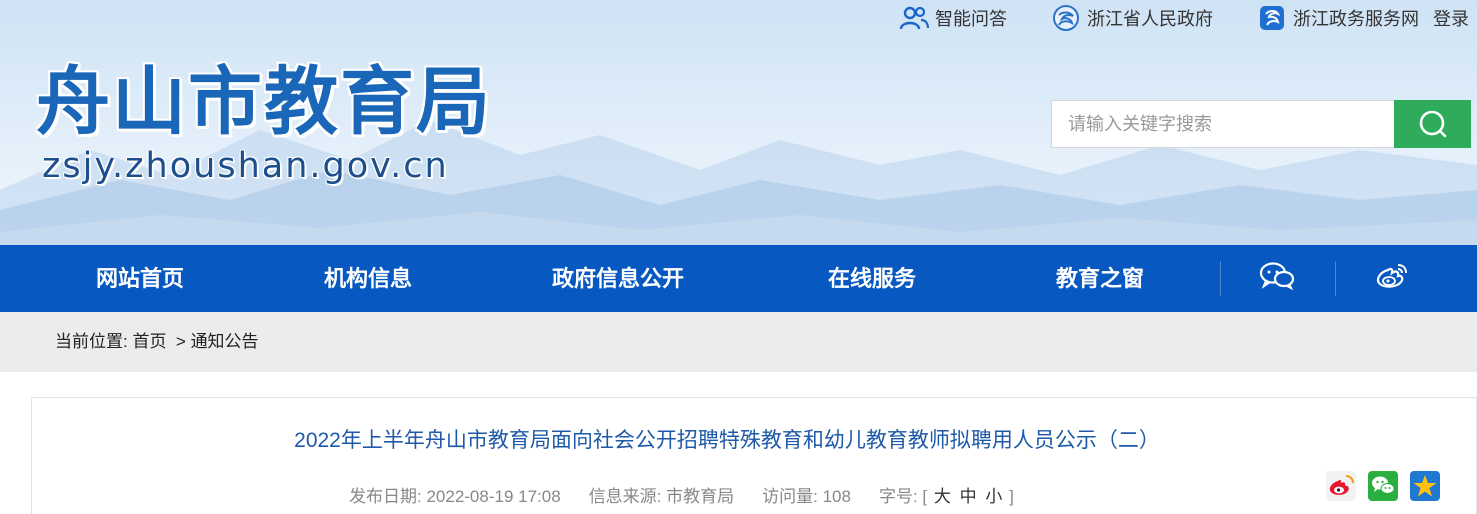 The width and height of the screenshot is (1477, 514). I want to click on breadcrumb-bar: 当前位置: 首页 > 通知公告, so click(738, 342).